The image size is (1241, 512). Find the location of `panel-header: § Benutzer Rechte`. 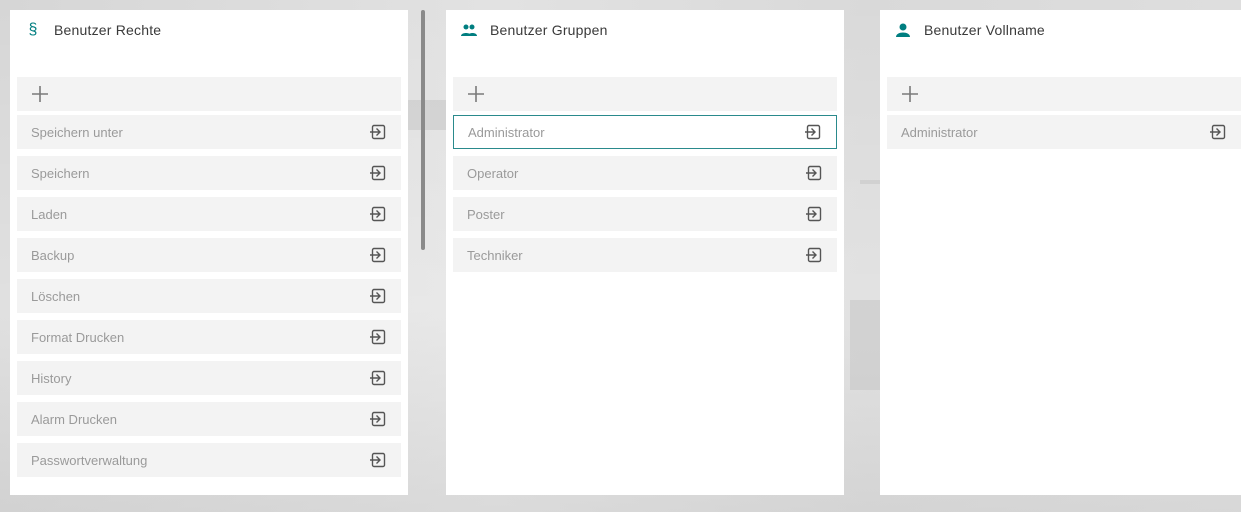

panel-header: § Benutzer Rechte is located at coordinates (209, 30).